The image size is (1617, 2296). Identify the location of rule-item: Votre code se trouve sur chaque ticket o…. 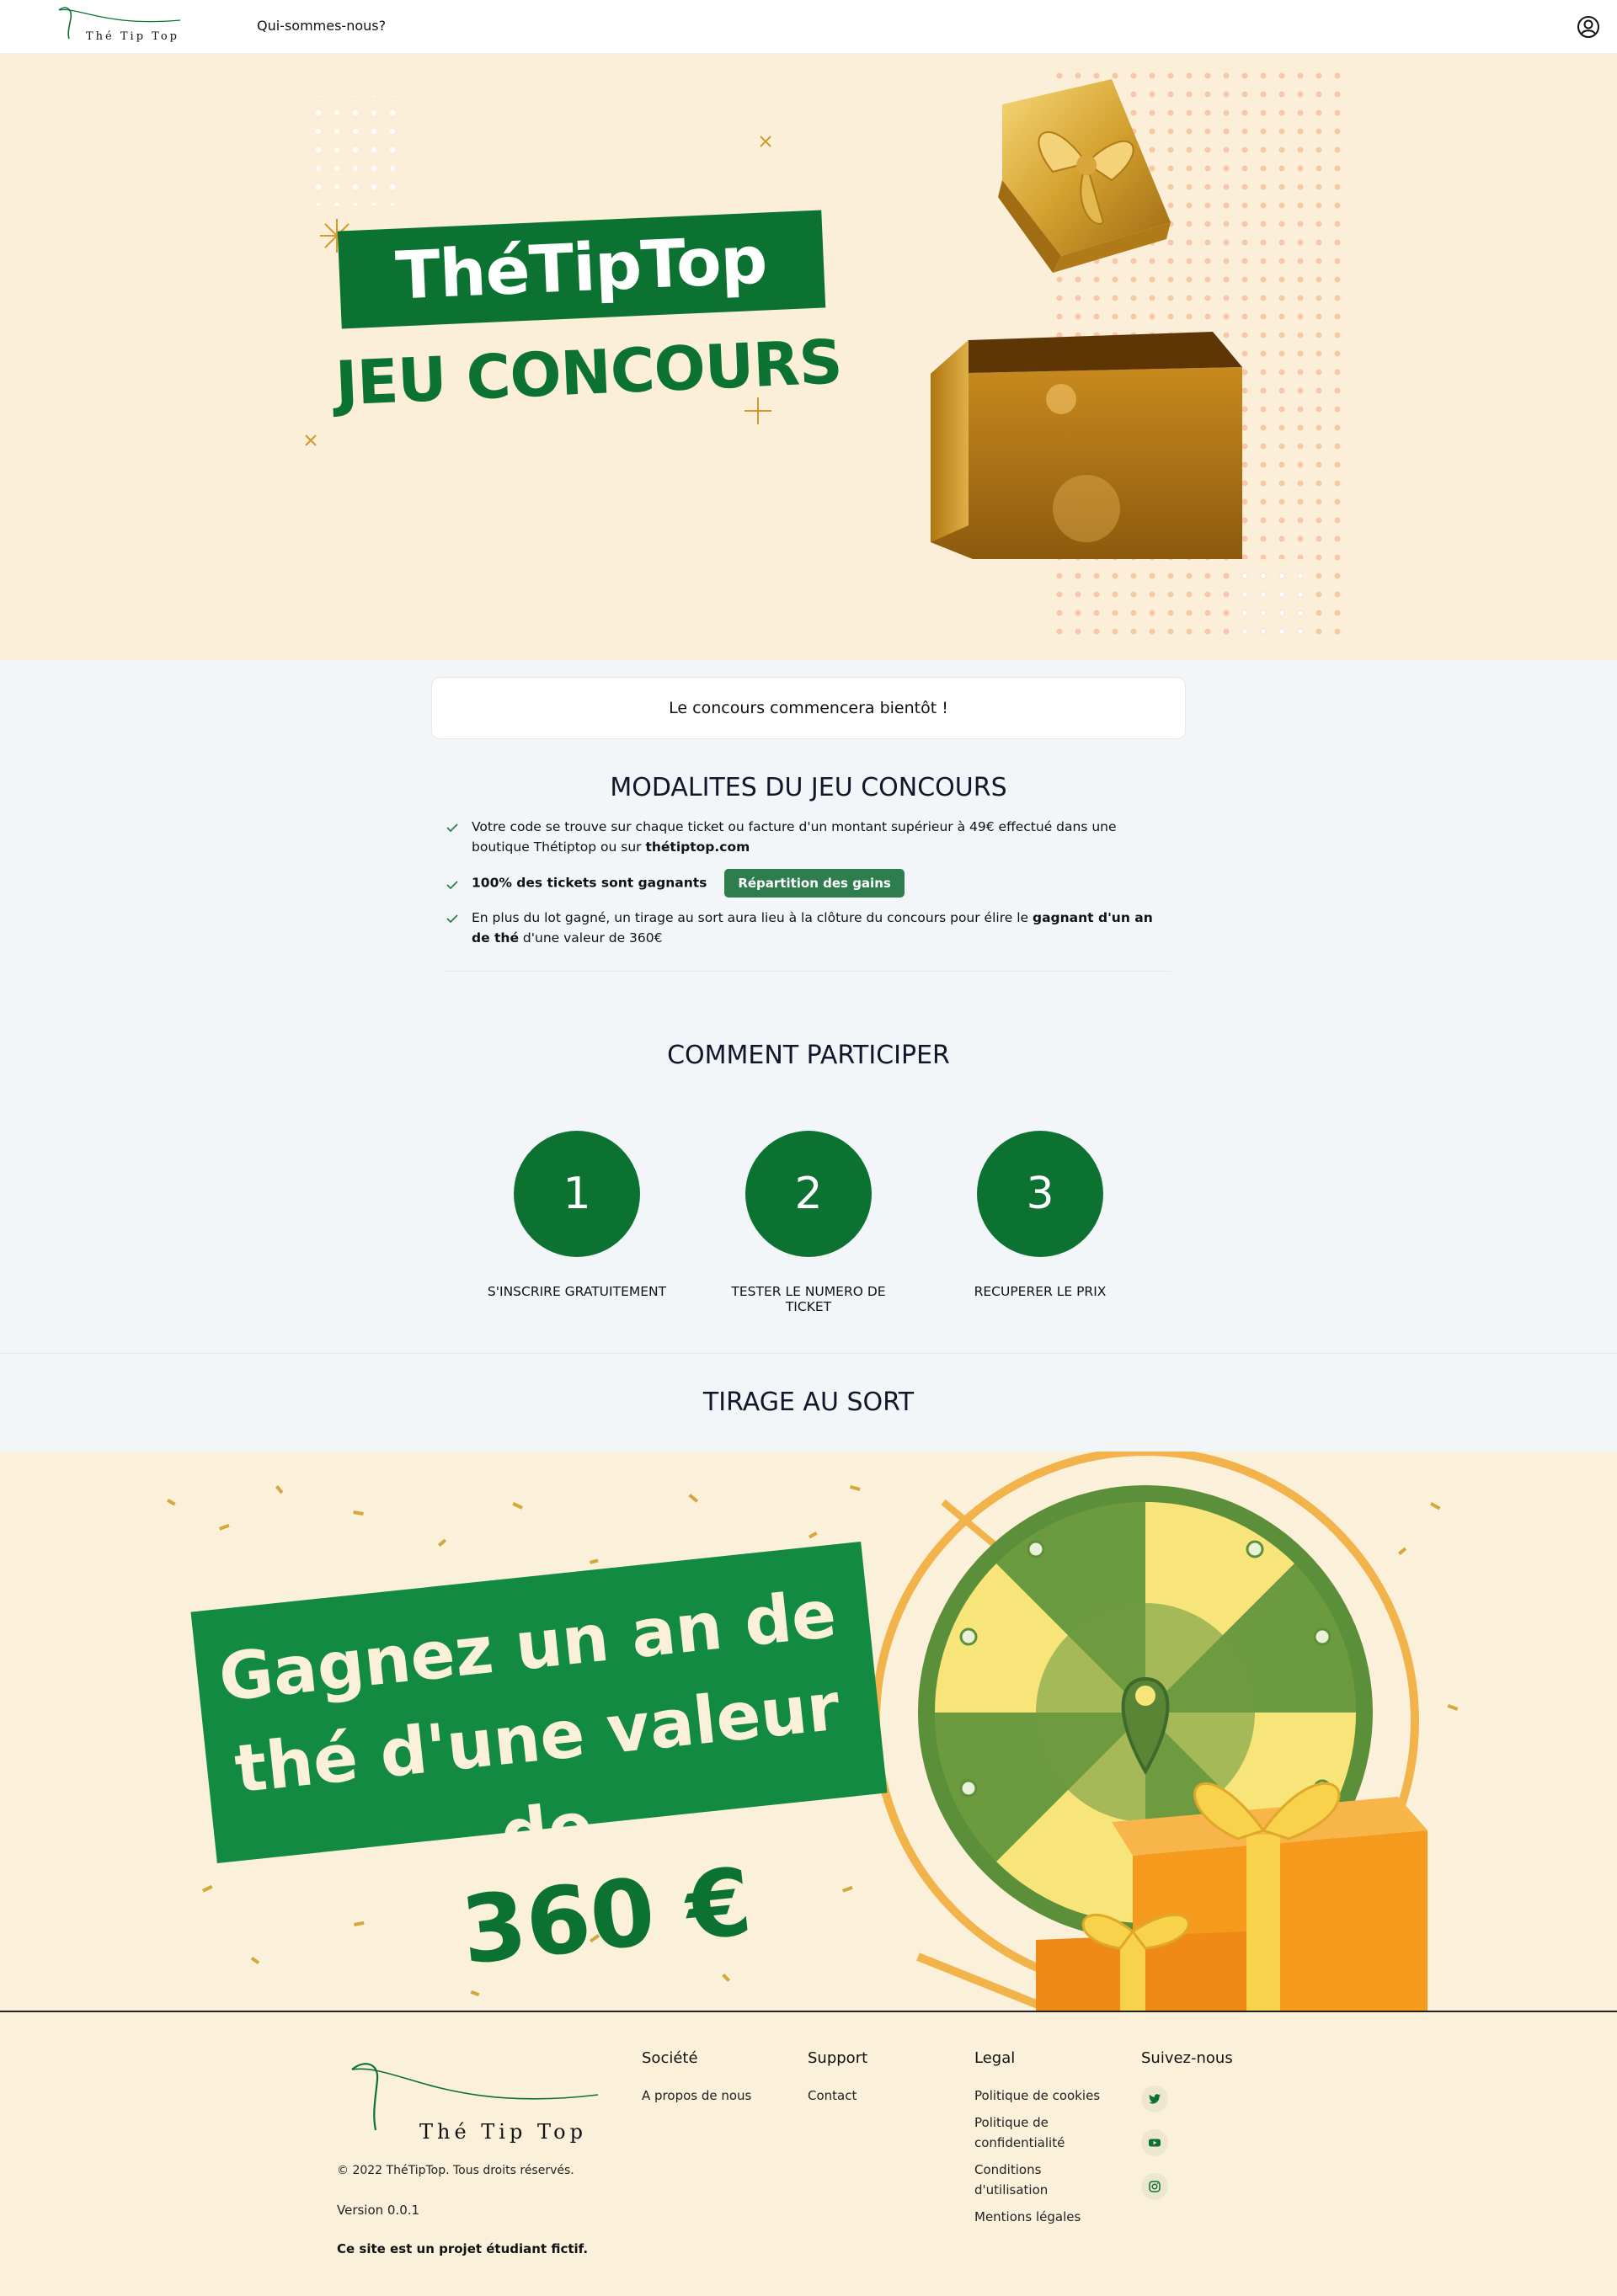
(808, 837).